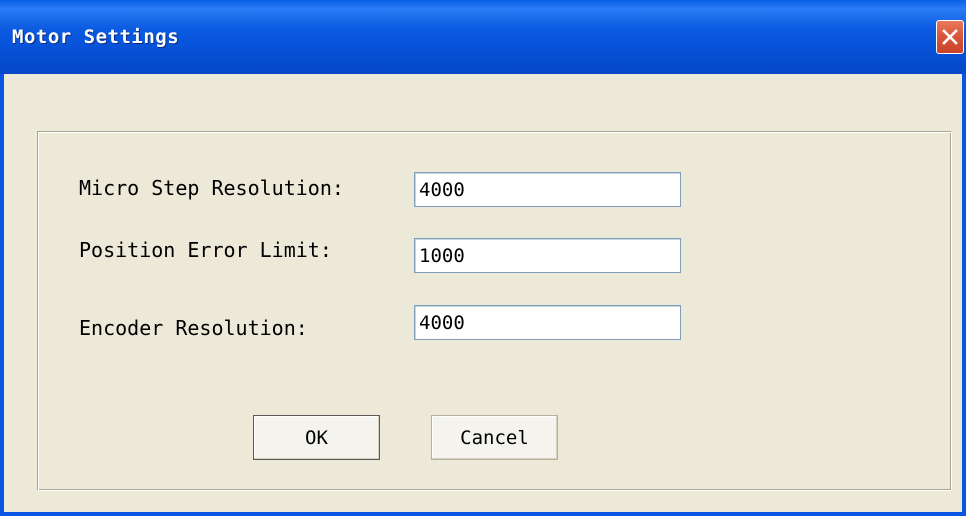  I want to click on window-title: Motor Settings, so click(96, 37).